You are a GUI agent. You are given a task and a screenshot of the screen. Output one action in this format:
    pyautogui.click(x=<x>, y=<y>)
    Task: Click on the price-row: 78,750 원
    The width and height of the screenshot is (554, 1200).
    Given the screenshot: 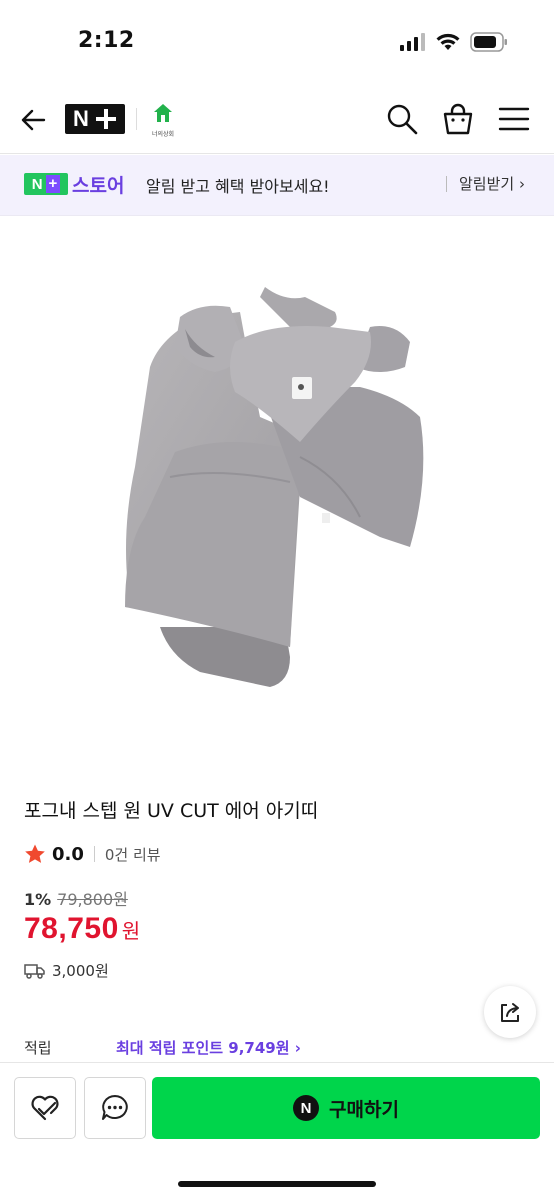 What is the action you would take?
    pyautogui.click(x=82, y=929)
    